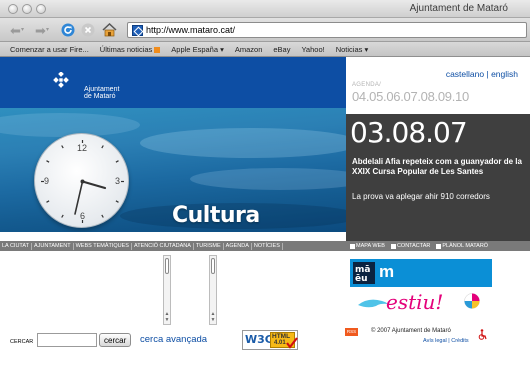  I want to click on clock-number-9: 9, so click(47, 181).